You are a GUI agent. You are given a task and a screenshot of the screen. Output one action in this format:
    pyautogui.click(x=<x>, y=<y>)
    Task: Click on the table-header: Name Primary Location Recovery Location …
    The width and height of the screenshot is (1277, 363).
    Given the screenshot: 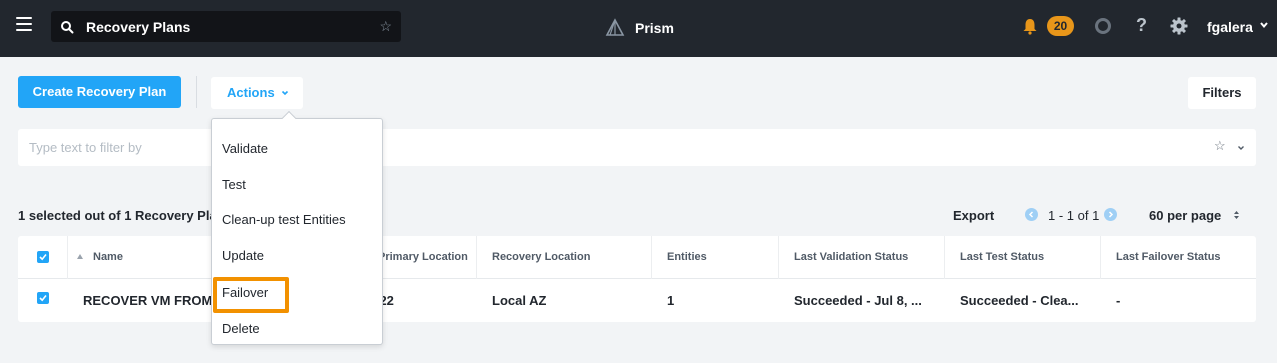 What is the action you would take?
    pyautogui.click(x=637, y=257)
    